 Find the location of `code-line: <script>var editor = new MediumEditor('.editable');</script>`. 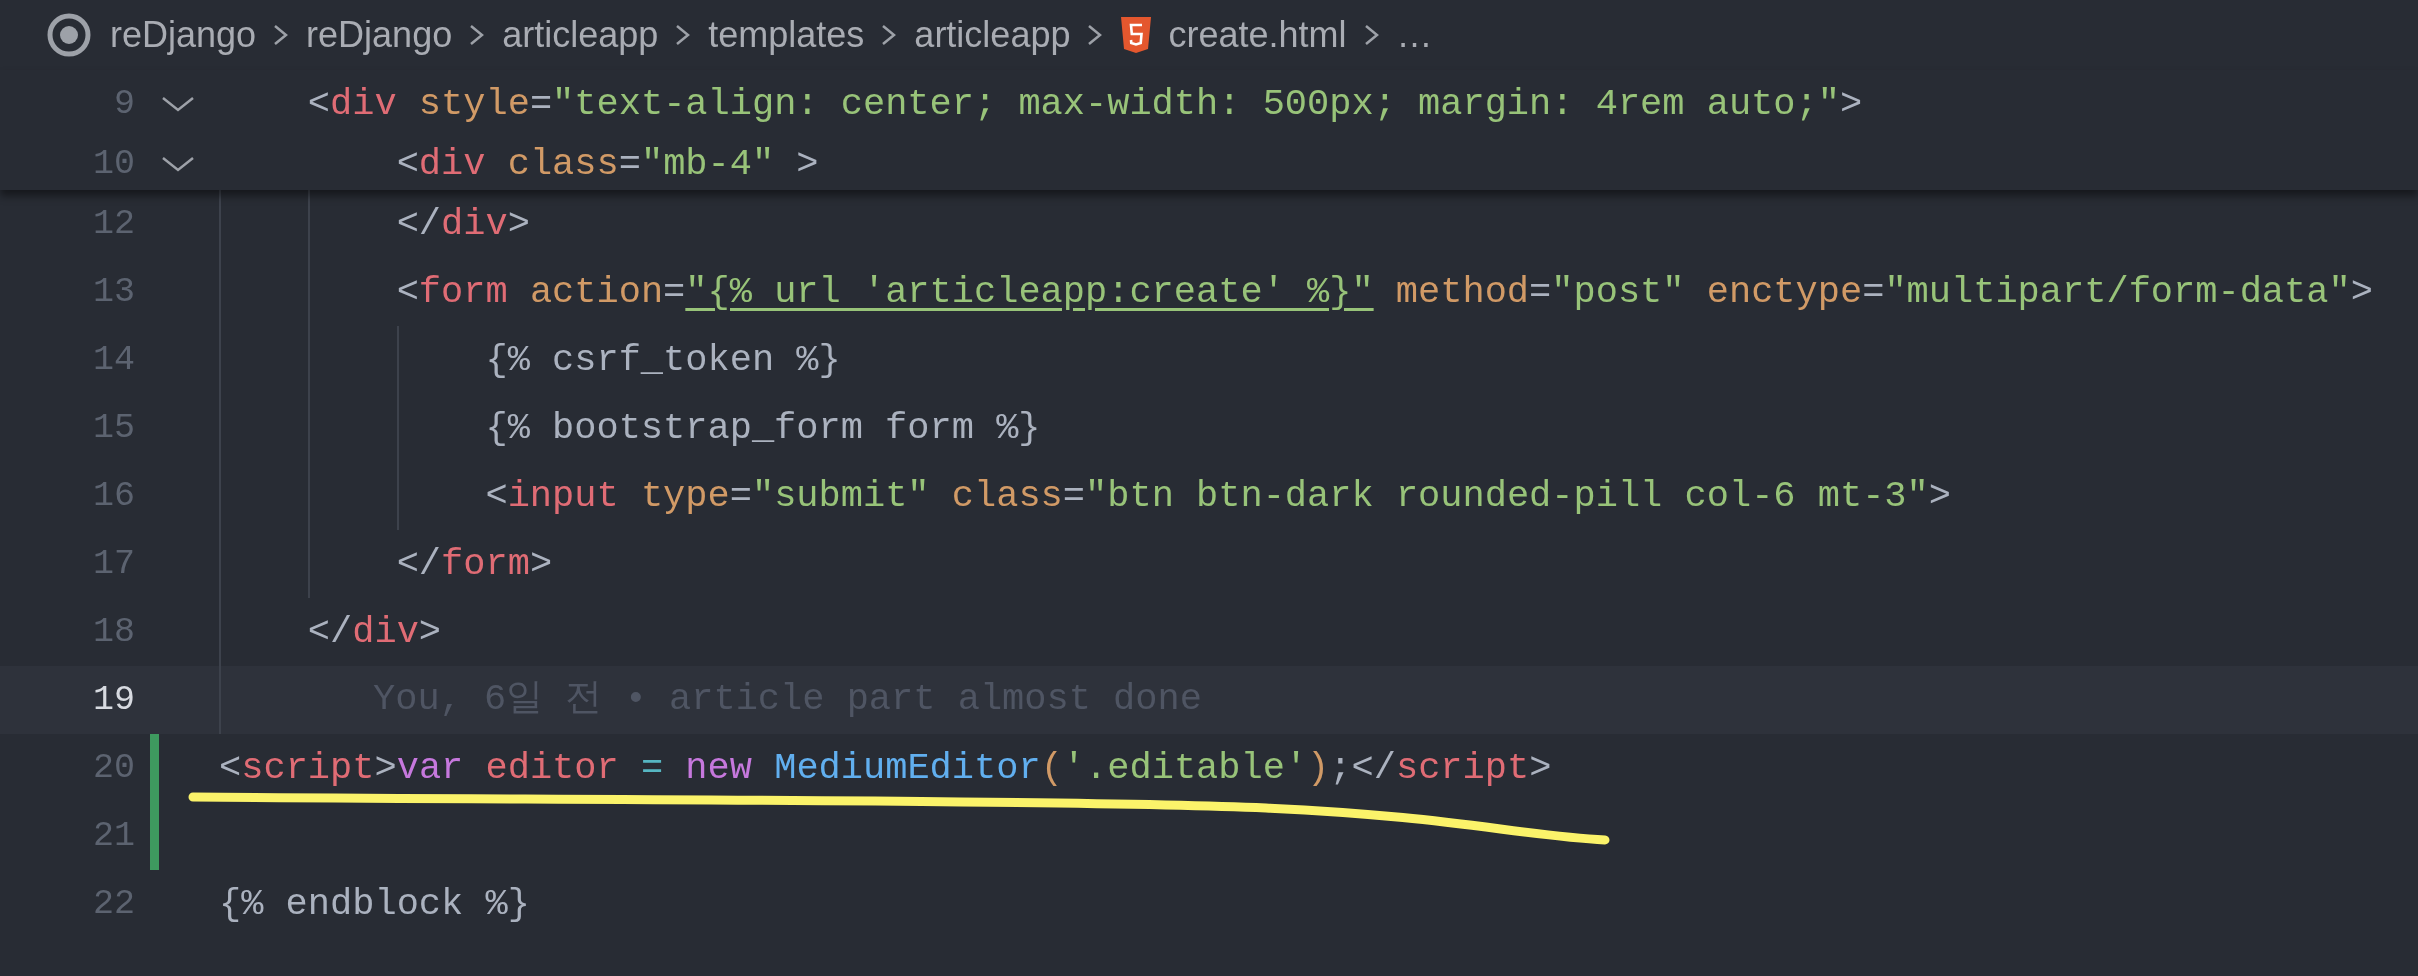

code-line: <script>var editor = new MediumEditor('.editable');</script> is located at coordinates (885, 768).